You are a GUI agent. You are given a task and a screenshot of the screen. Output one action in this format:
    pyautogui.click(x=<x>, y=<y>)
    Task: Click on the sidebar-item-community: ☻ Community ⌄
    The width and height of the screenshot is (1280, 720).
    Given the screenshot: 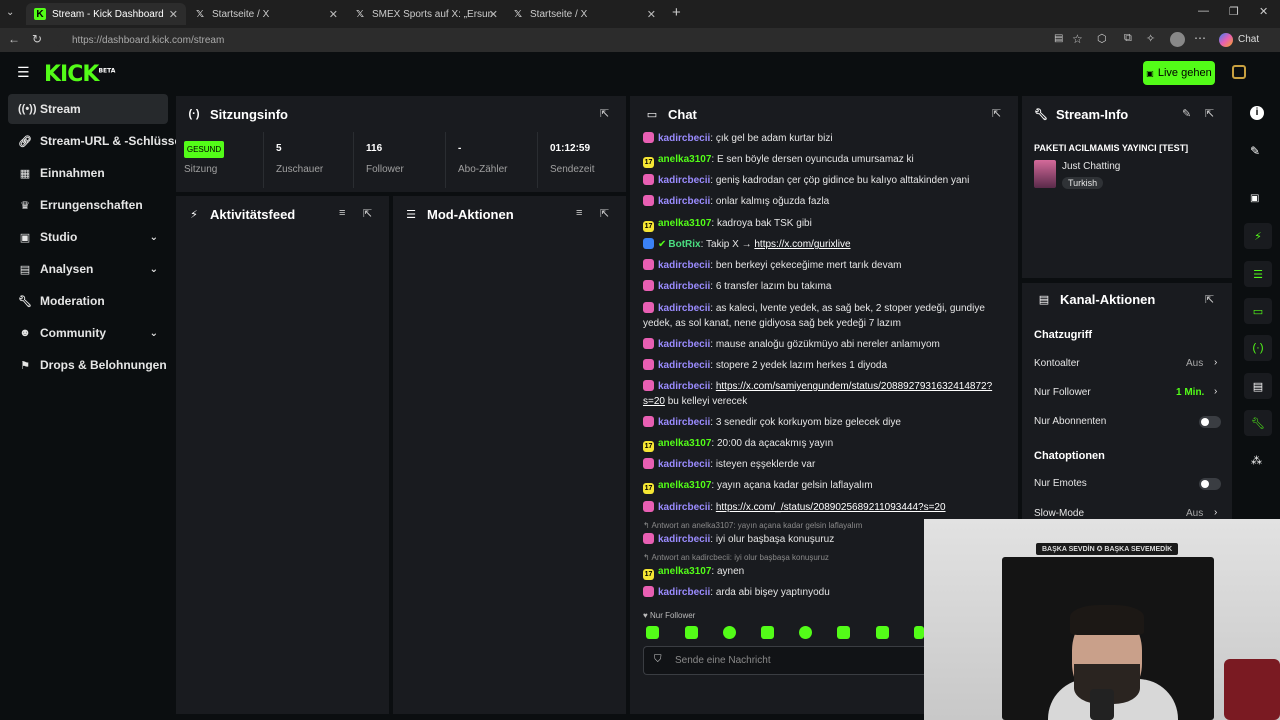 What is the action you would take?
    pyautogui.click(x=88, y=333)
    